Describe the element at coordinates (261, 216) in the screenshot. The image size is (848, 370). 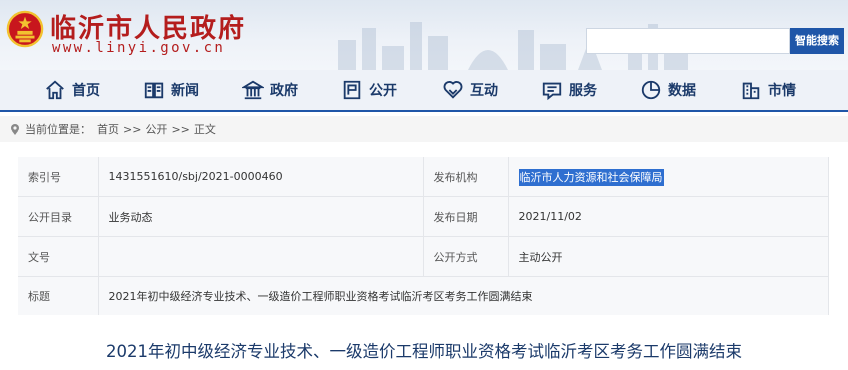
I see `catalog-value: 业务动态` at that location.